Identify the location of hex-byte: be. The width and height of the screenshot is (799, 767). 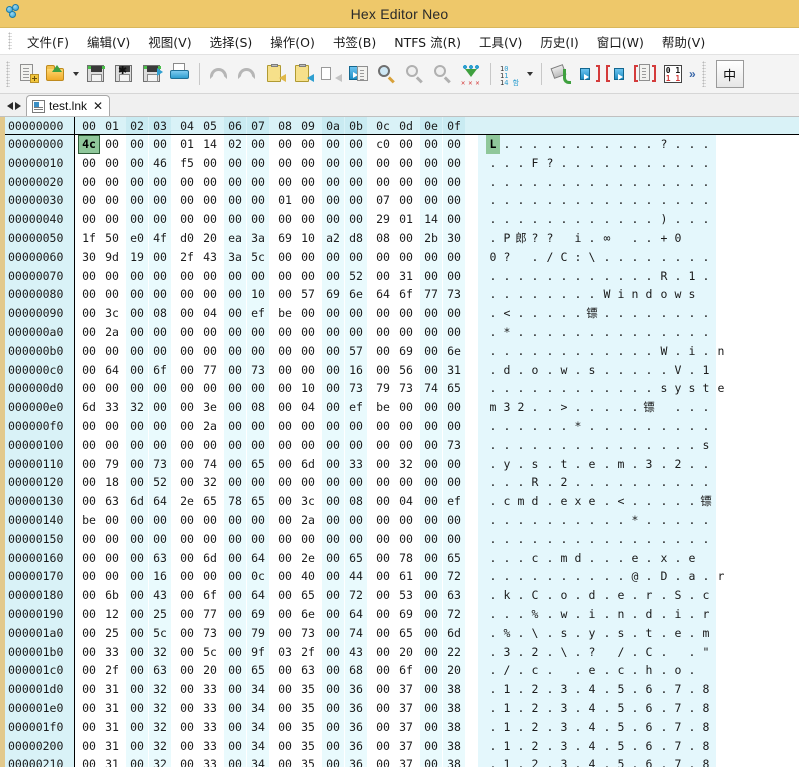
(285, 313).